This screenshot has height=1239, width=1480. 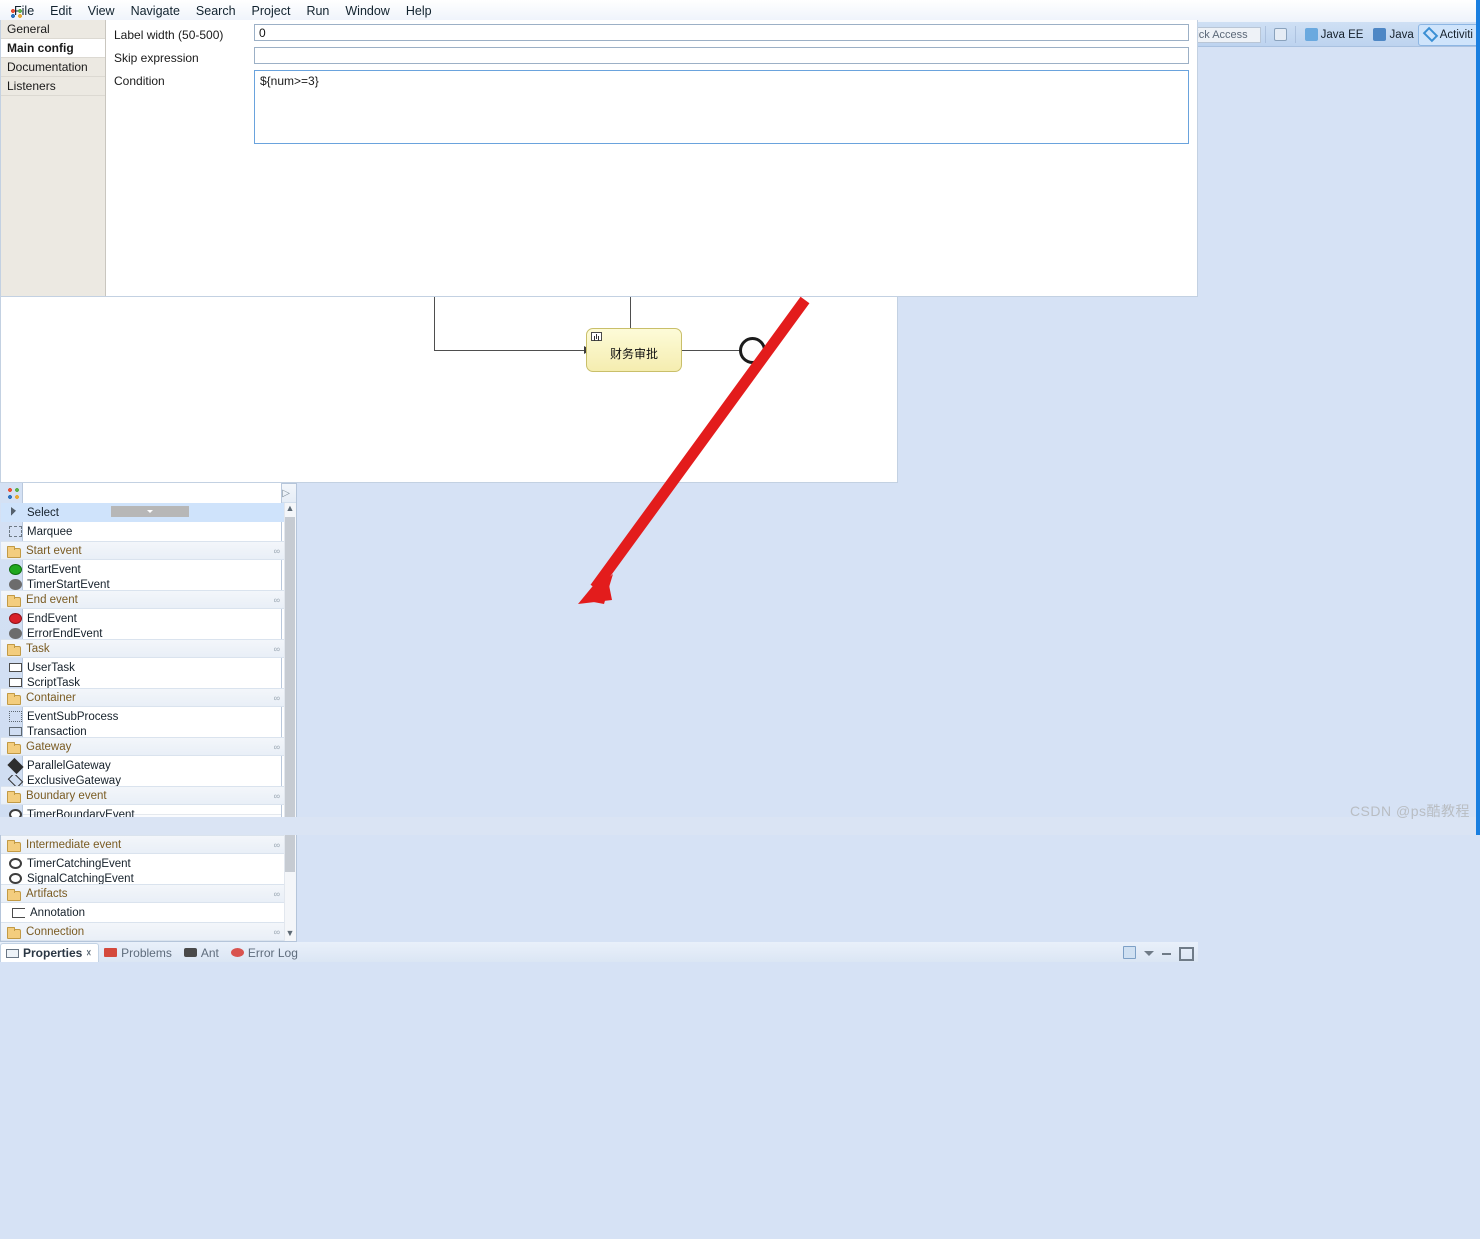 What do you see at coordinates (148, 863) in the screenshot?
I see `palette-item-timercatchingevent: TimerCatchingEvent` at bounding box center [148, 863].